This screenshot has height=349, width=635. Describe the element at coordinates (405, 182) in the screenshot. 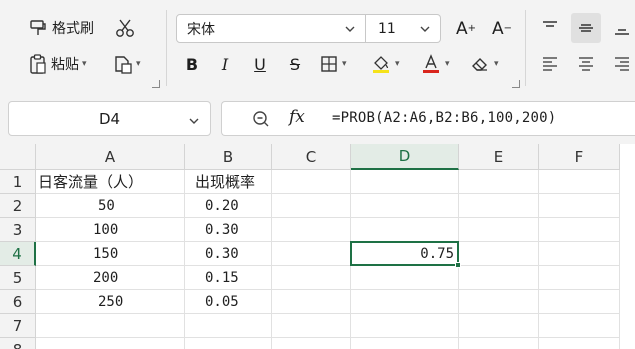

I see `cell-d1` at that location.